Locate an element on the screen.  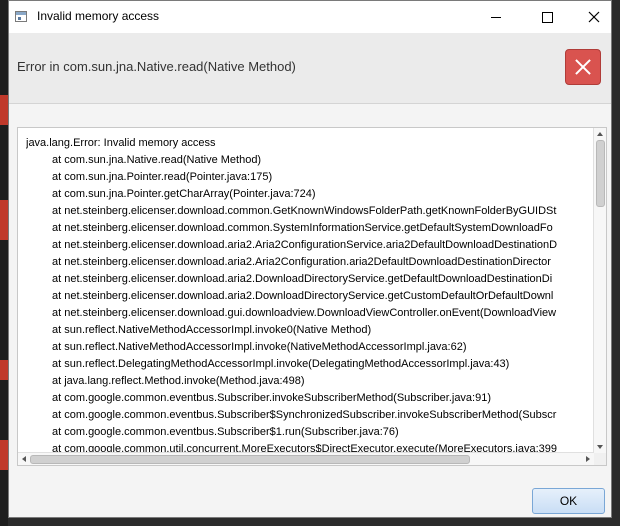
minimize-button is located at coordinates (496, 17).